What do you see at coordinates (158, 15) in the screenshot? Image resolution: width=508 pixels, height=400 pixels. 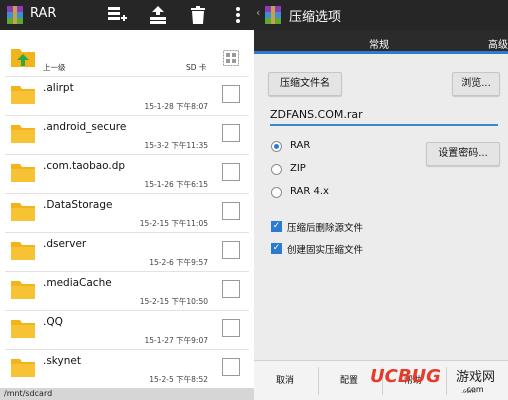 I see `extract-icon` at bounding box center [158, 15].